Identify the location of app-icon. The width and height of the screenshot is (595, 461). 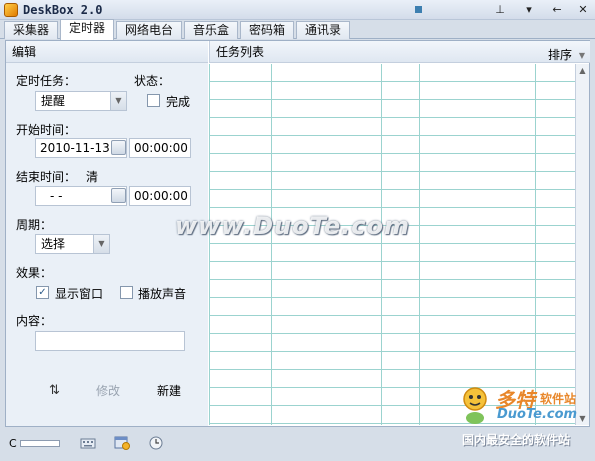
(11, 10).